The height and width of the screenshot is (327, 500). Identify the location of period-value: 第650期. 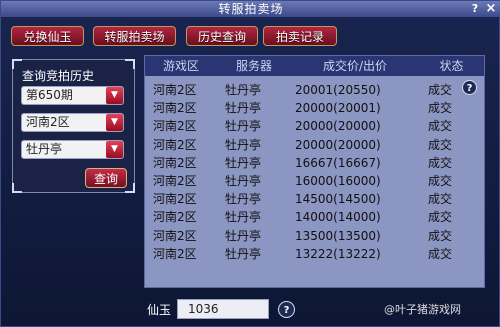
(49, 95).